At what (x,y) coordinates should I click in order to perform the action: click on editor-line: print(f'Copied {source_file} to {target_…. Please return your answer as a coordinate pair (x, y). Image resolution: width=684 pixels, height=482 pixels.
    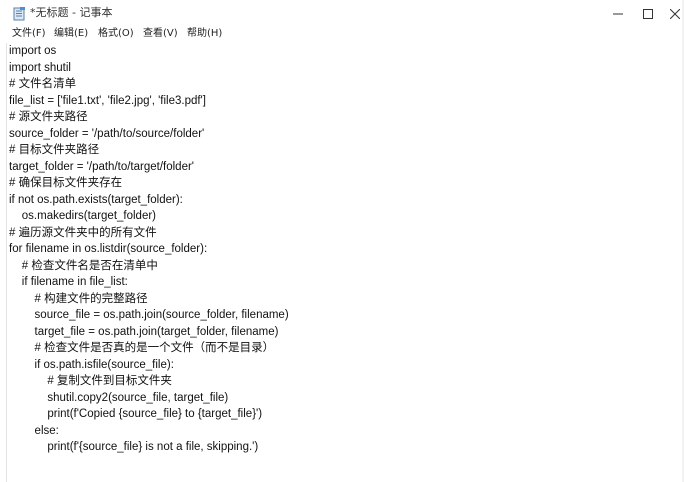
    Looking at the image, I should click on (136, 414).